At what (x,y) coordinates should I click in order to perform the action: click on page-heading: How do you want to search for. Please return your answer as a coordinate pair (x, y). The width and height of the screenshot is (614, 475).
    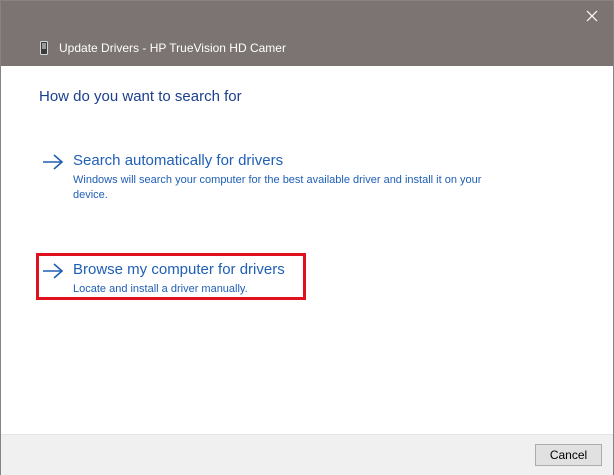
    Looking at the image, I should click on (140, 96).